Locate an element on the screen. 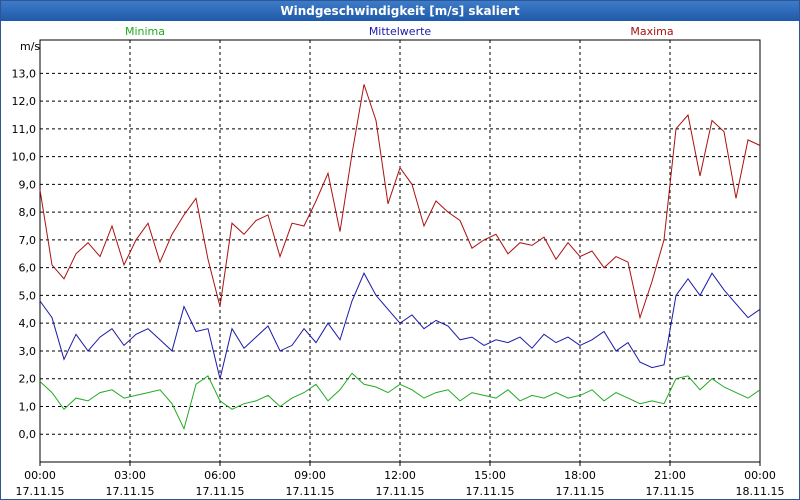  legend-entry-minima: Minima is located at coordinates (145, 31).